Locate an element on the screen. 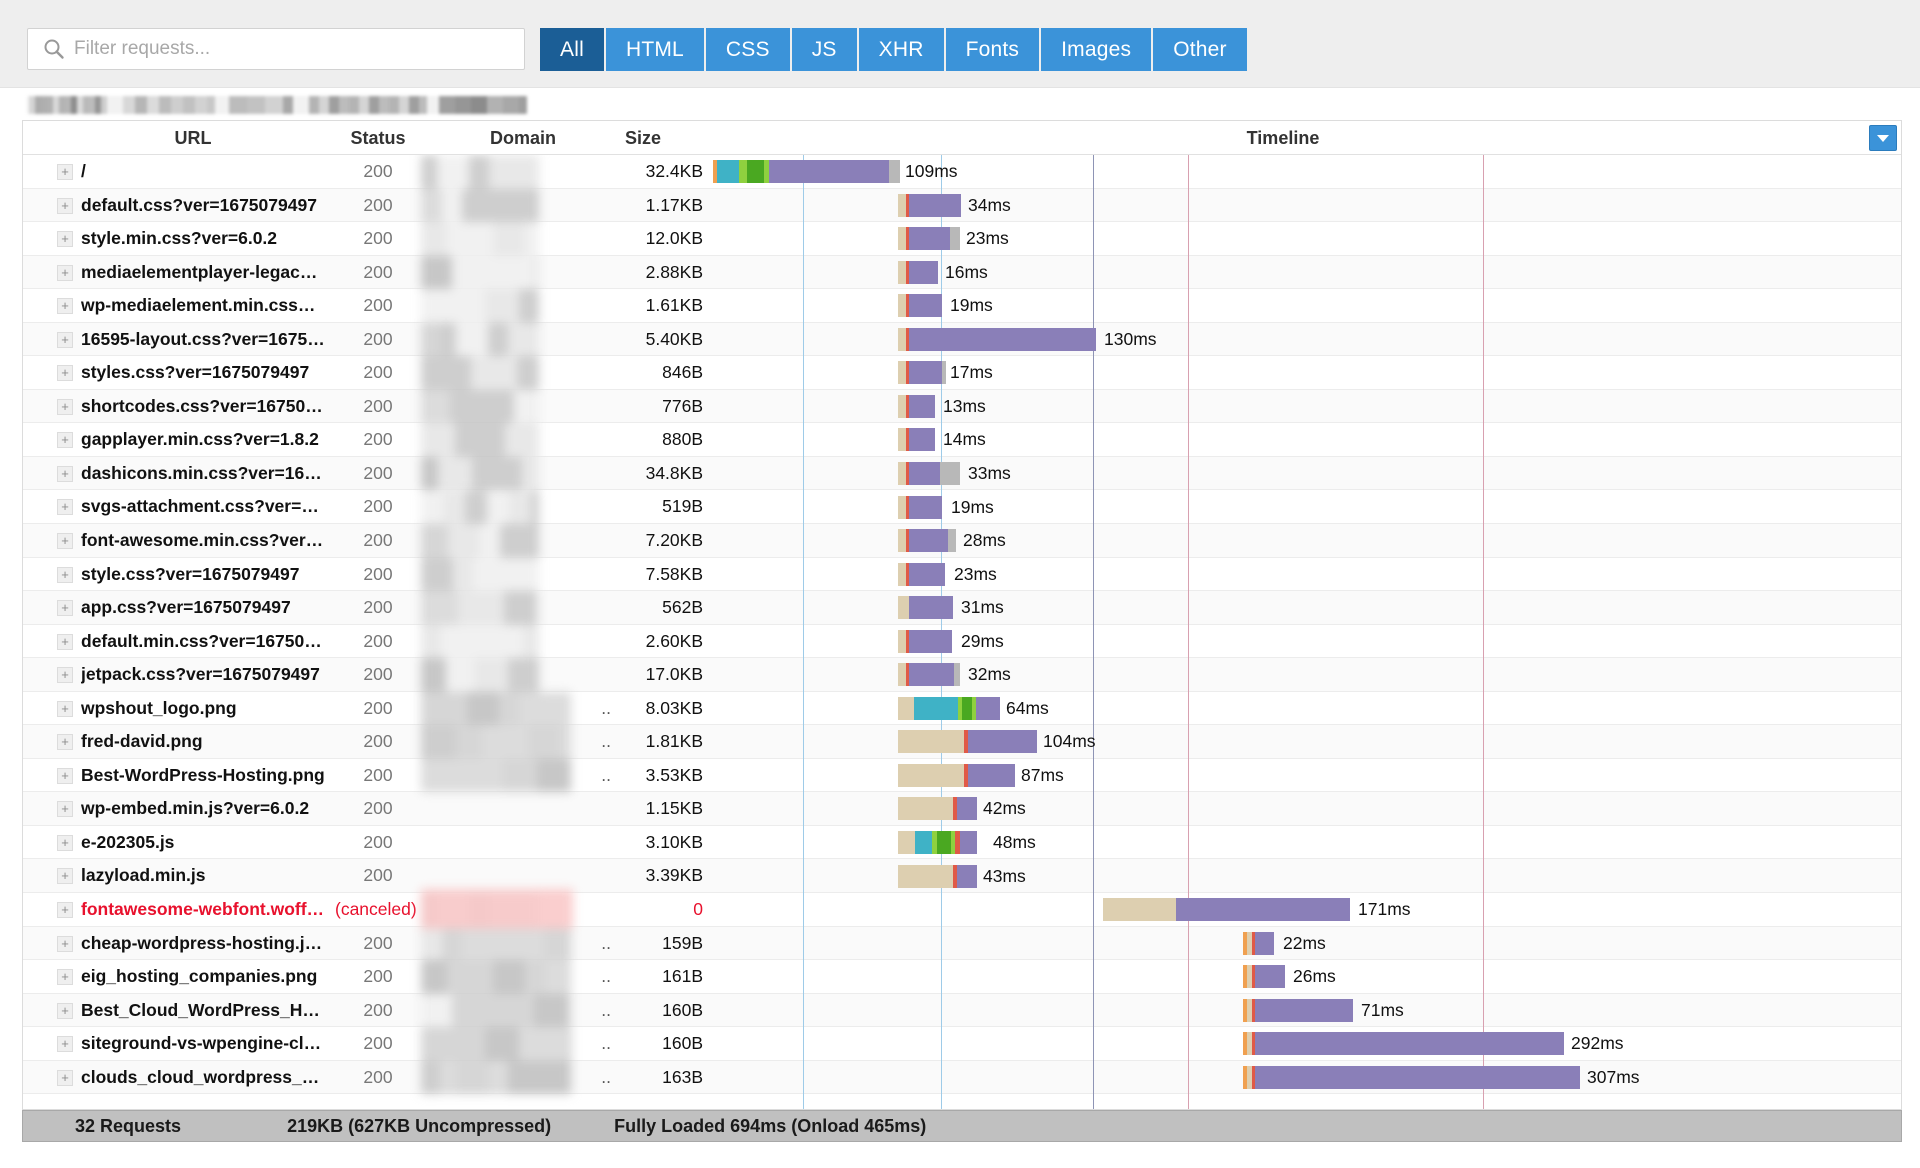 This screenshot has width=1920, height=1168. waterfall-bar: 171ms is located at coordinates (1307, 910).